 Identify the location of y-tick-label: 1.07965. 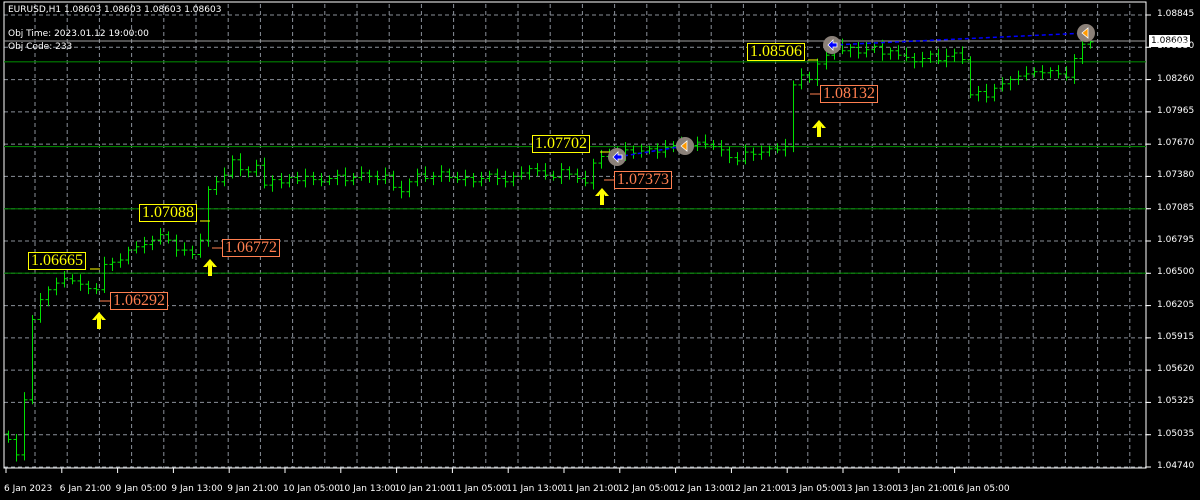
(1176, 110).